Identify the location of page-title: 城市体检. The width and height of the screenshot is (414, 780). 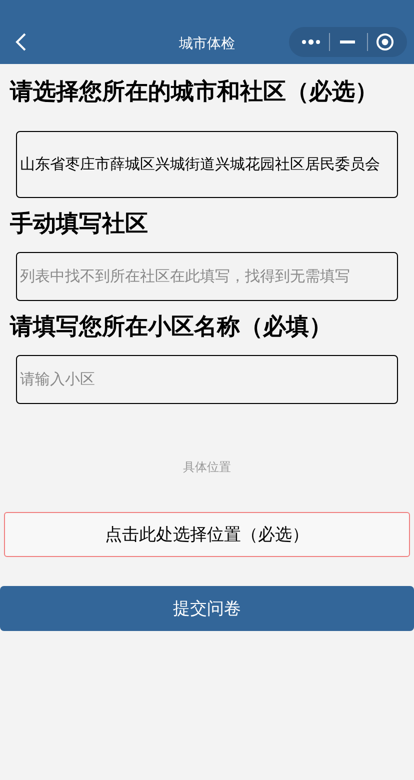
(207, 43).